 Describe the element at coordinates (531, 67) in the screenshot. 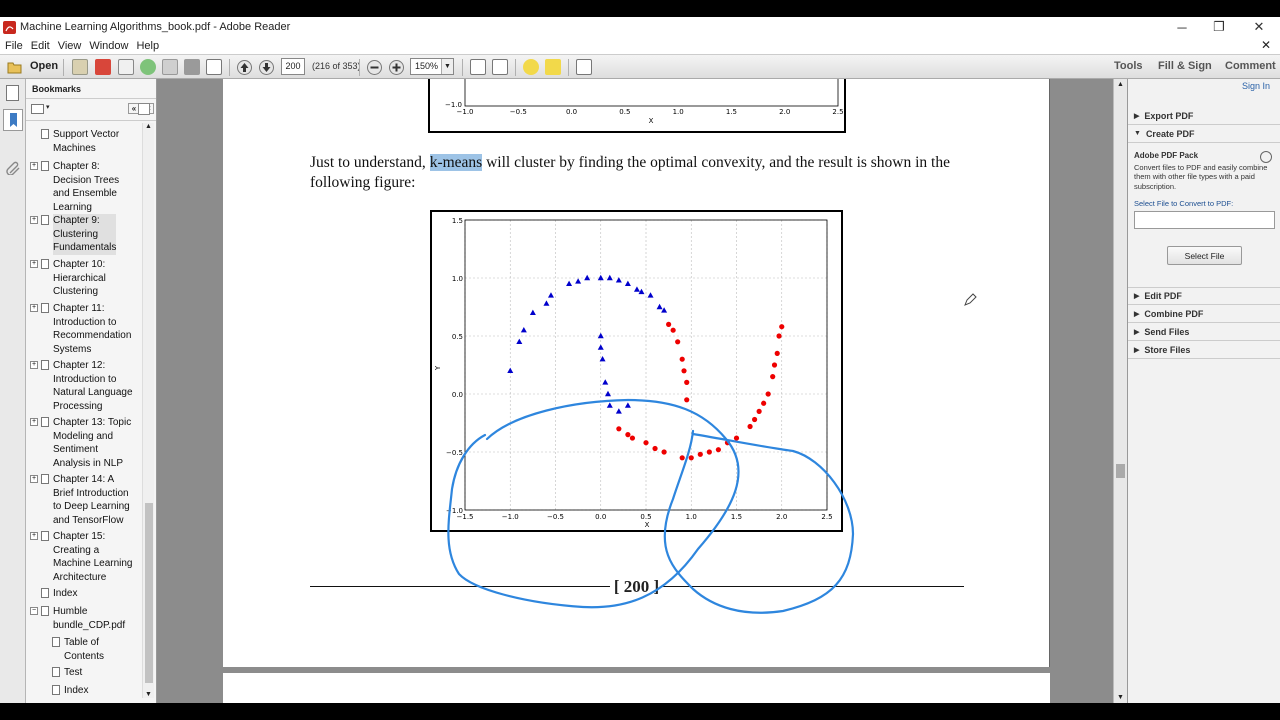

I see `sticky-note-icon` at that location.